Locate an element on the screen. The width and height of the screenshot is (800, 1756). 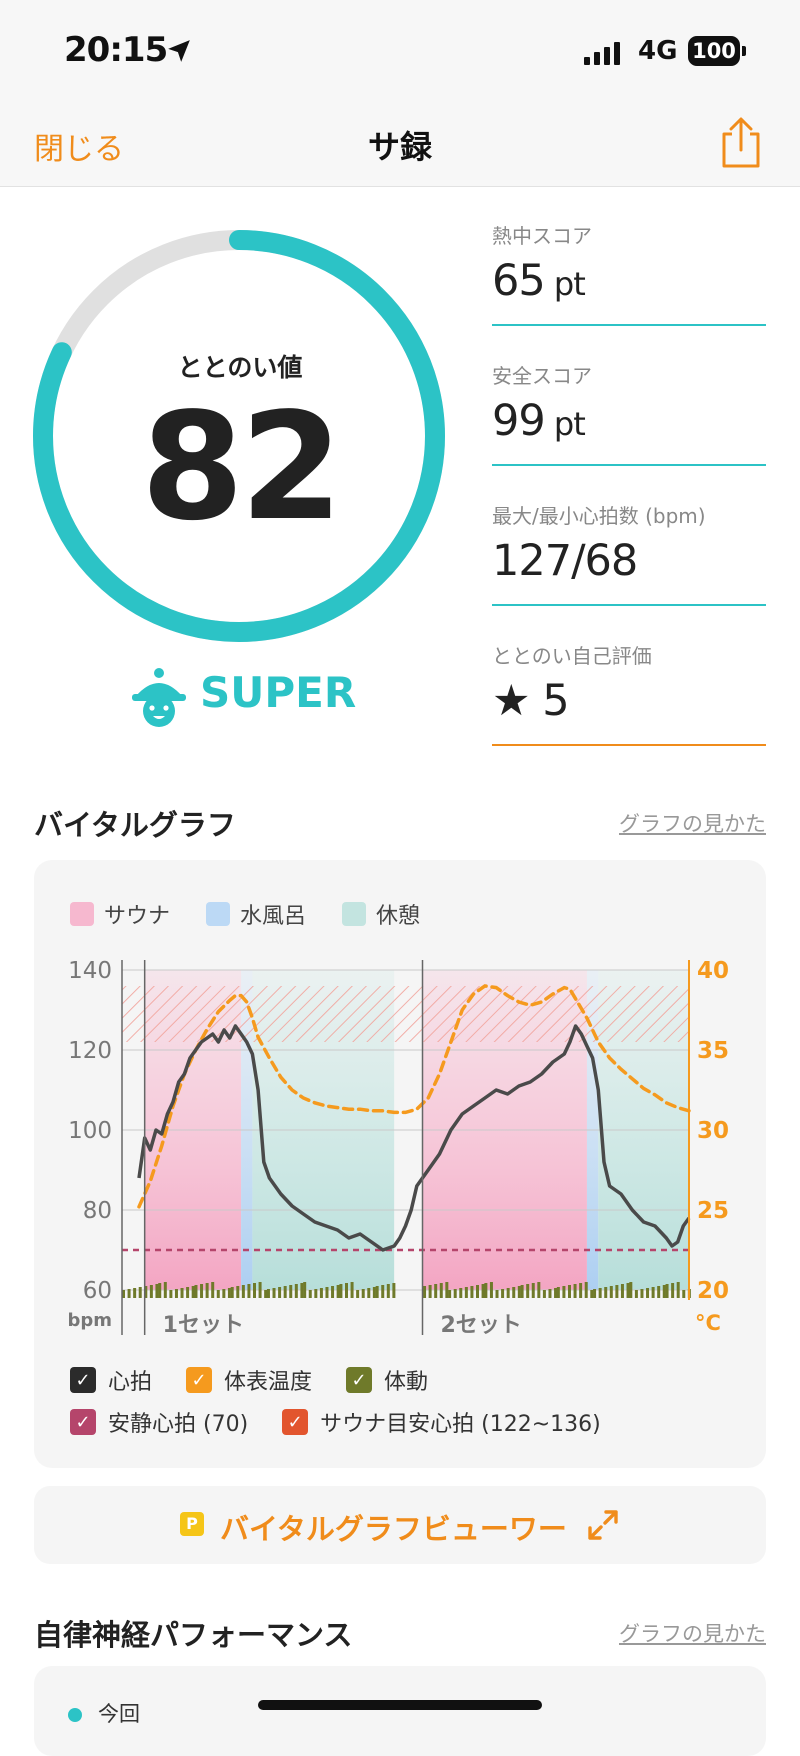
share-icon is located at coordinates (741, 143).